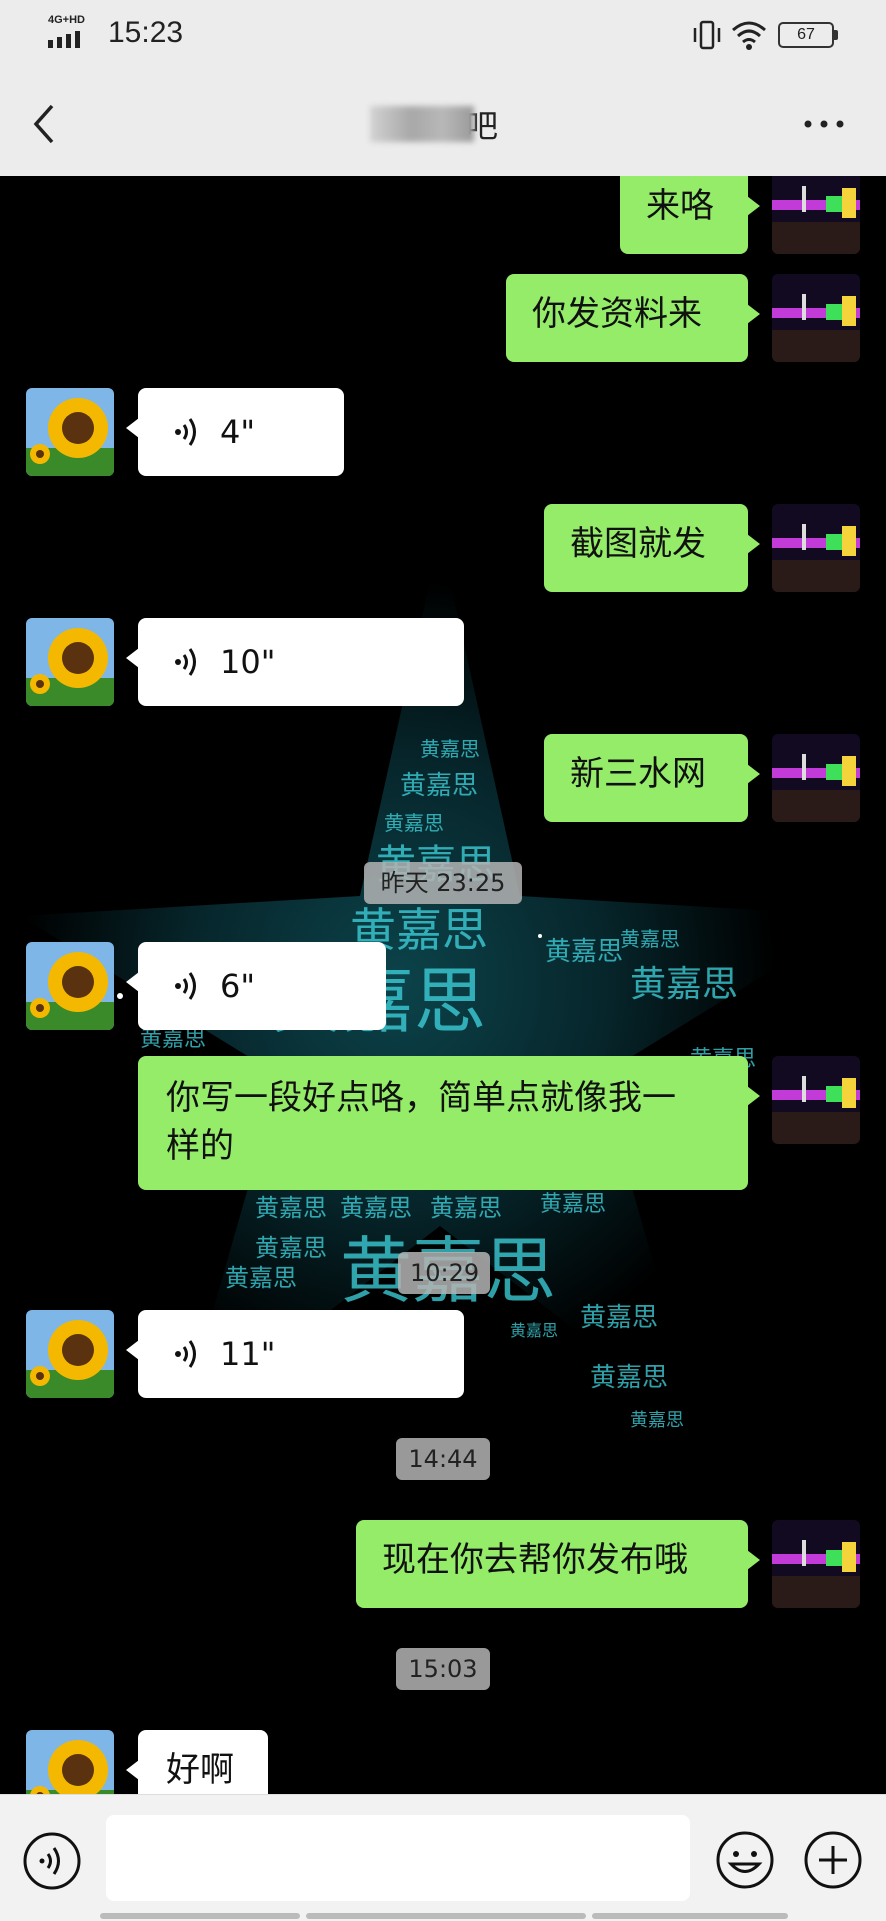 The height and width of the screenshot is (1921, 886). I want to click on message-text: 现在你去帮你发布哦, so click(535, 1560).